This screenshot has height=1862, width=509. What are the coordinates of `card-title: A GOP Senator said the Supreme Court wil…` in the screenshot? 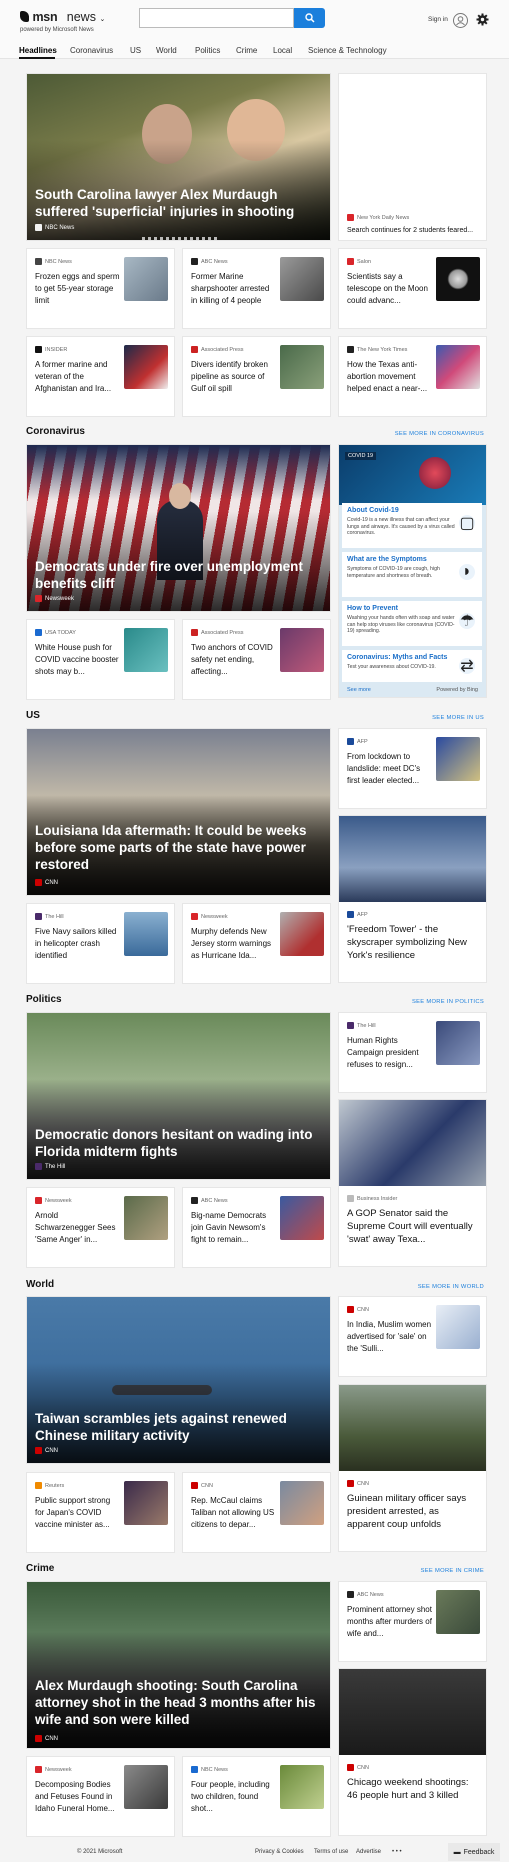 It's located at (414, 1226).